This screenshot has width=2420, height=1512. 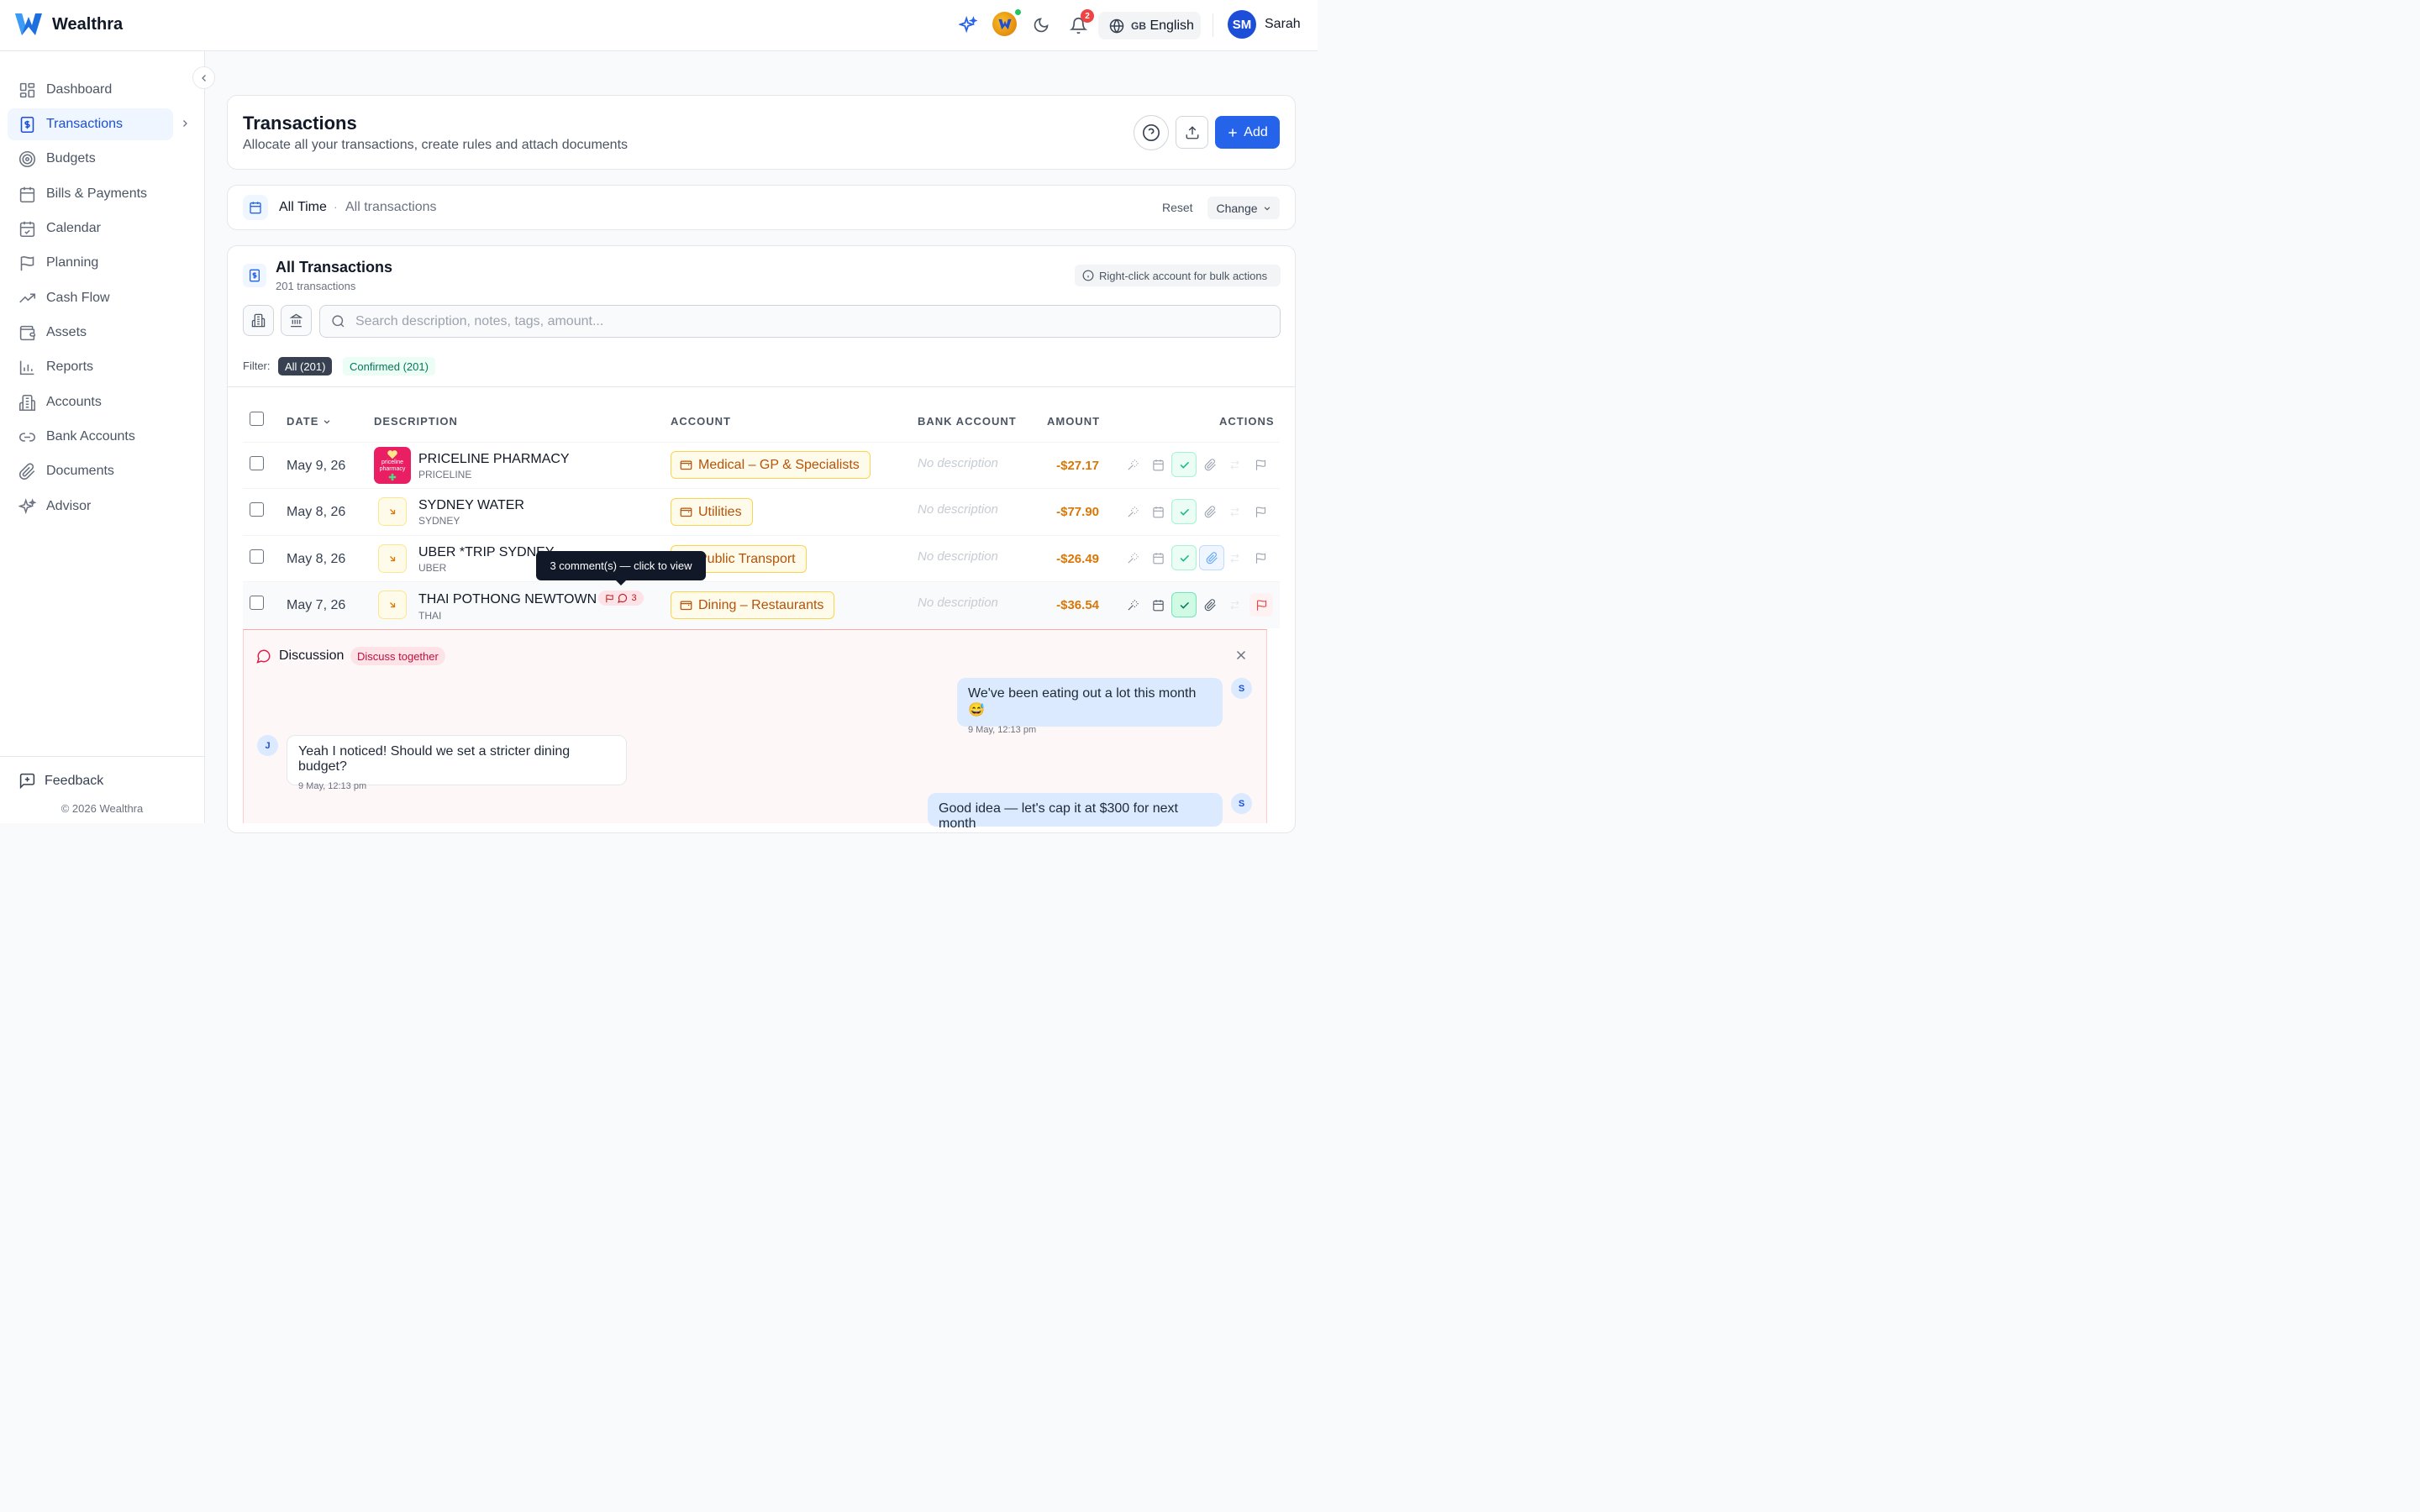 What do you see at coordinates (1042, 25) in the screenshot?
I see `dark-mode-toggle` at bounding box center [1042, 25].